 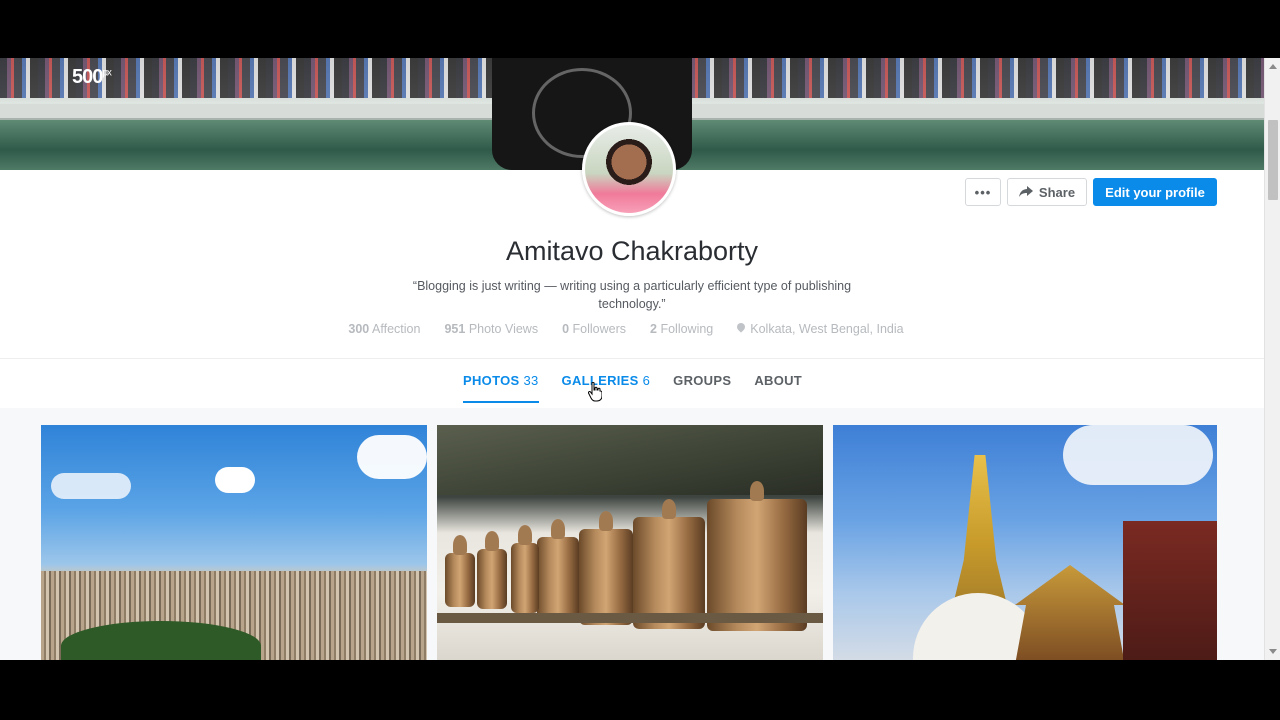 I want to click on profile-tabs: PHOTOS 33 GALLERIES 6 GROUPS ABOUT, so click(x=632, y=388).